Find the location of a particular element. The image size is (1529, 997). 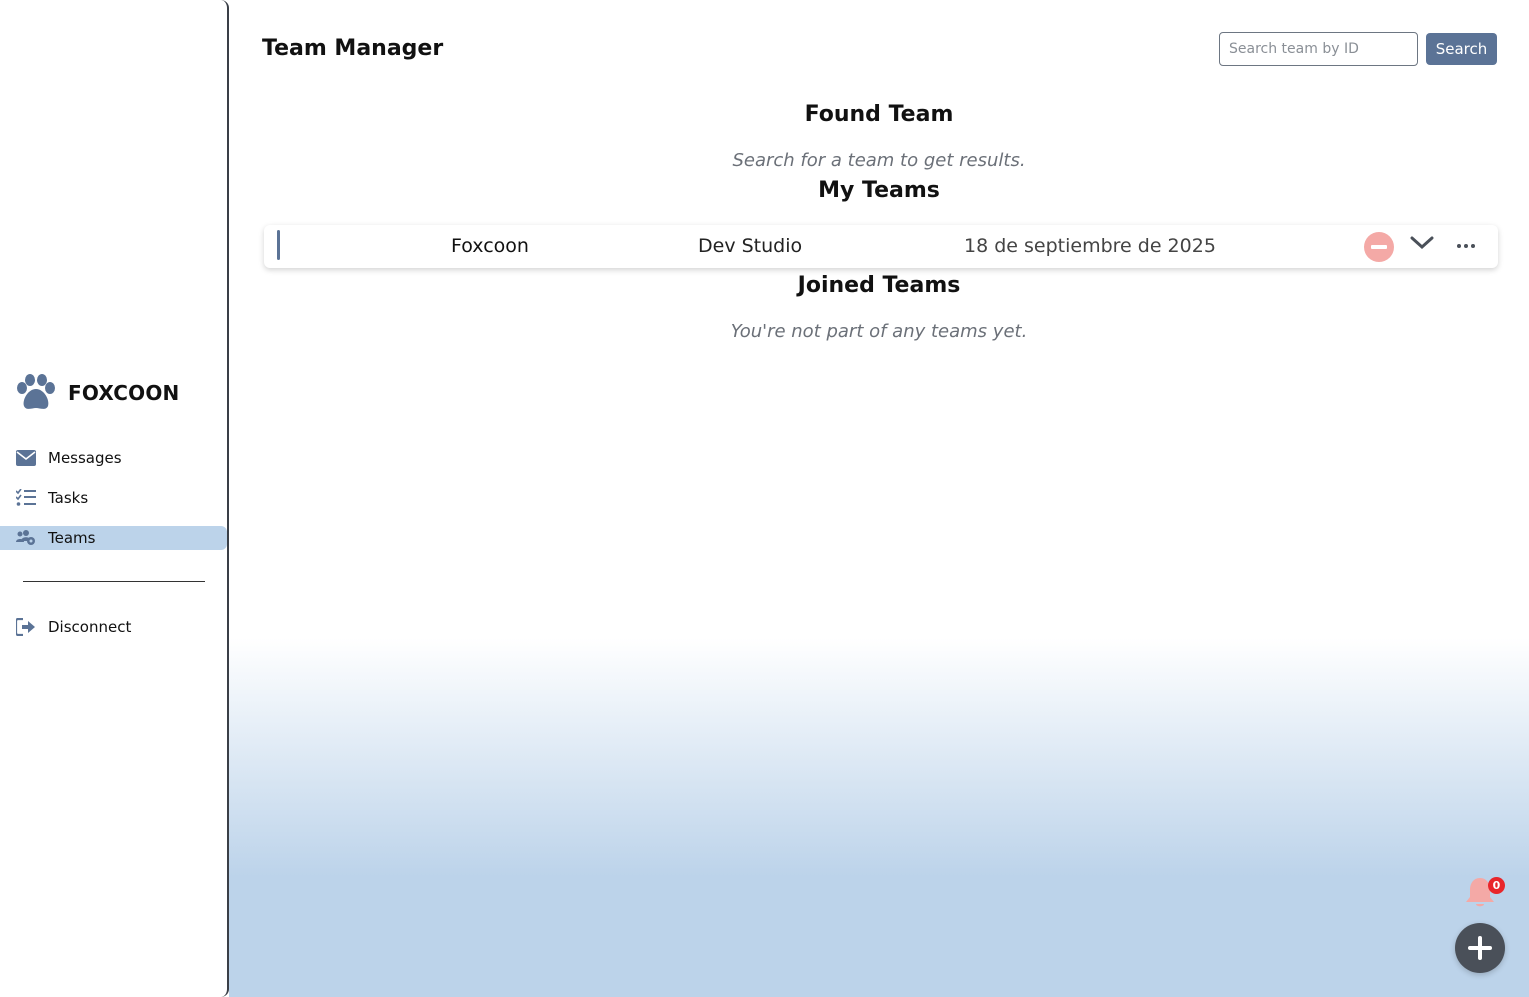

sidebar-item-teams: Teams is located at coordinates (113, 538).